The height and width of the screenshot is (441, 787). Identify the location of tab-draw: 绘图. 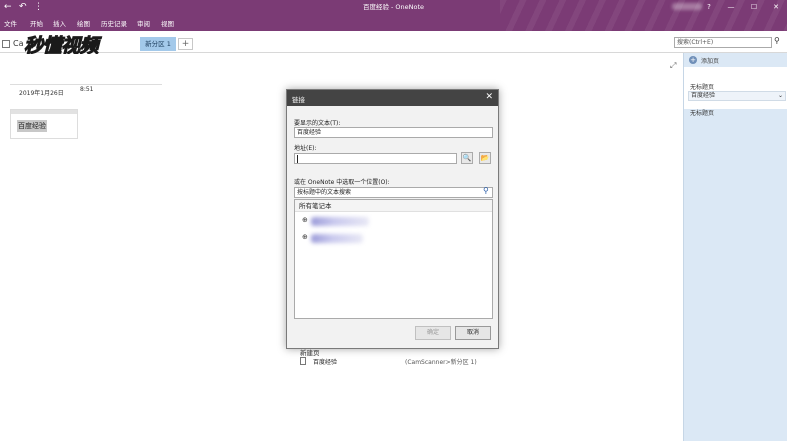
(83, 23).